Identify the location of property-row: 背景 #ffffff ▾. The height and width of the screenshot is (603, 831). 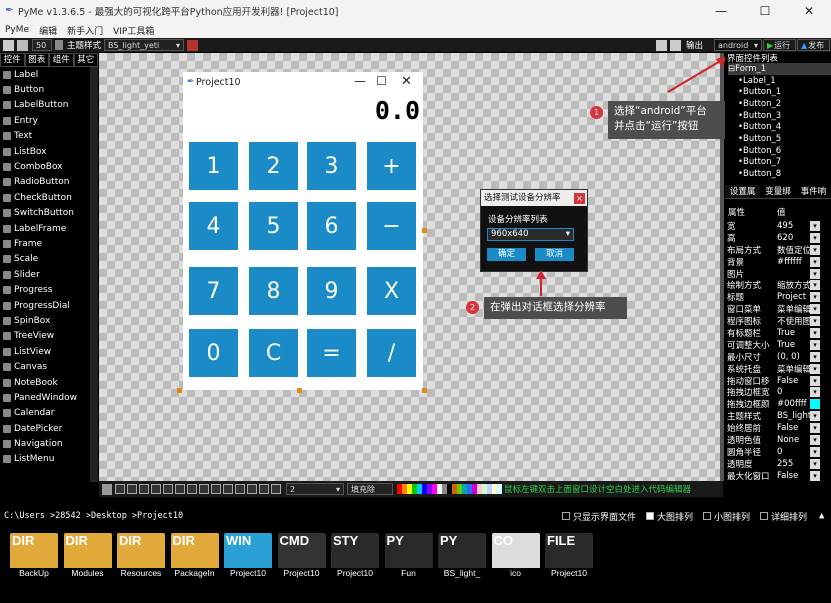
(778, 262).